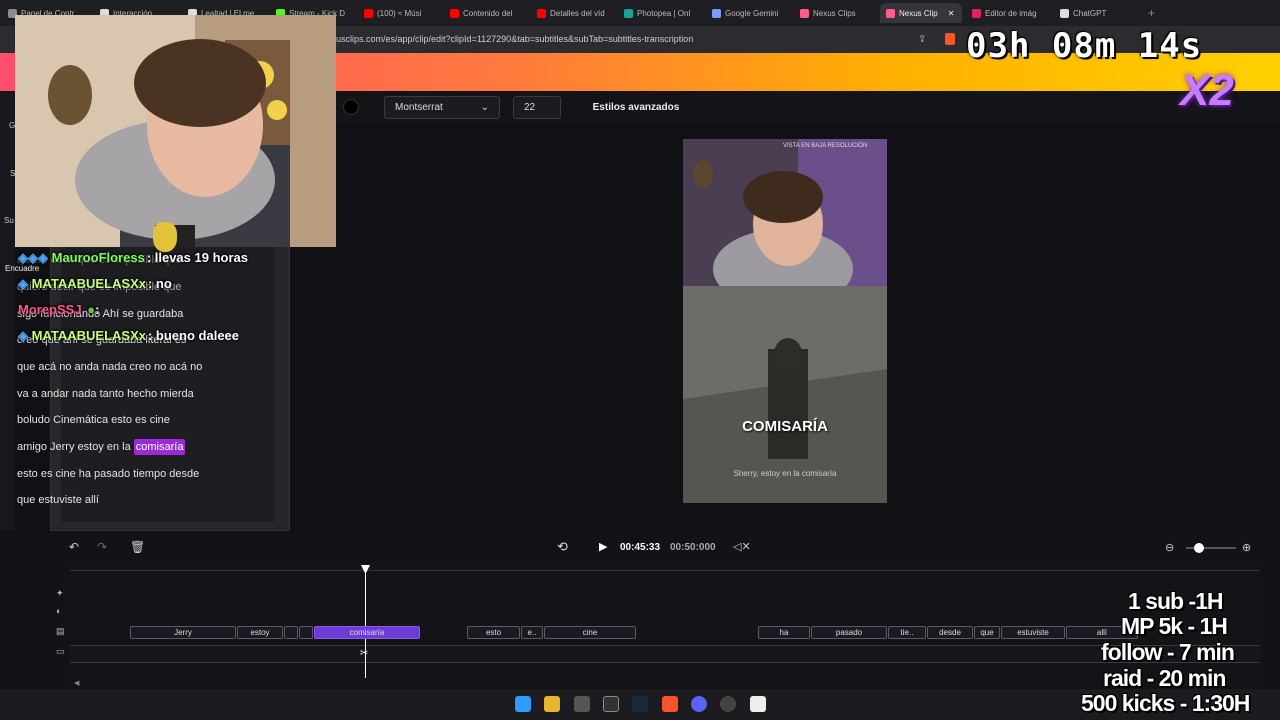  Describe the element at coordinates (1207, 90) in the screenshot. I see `multiplier-badge: X2` at that location.